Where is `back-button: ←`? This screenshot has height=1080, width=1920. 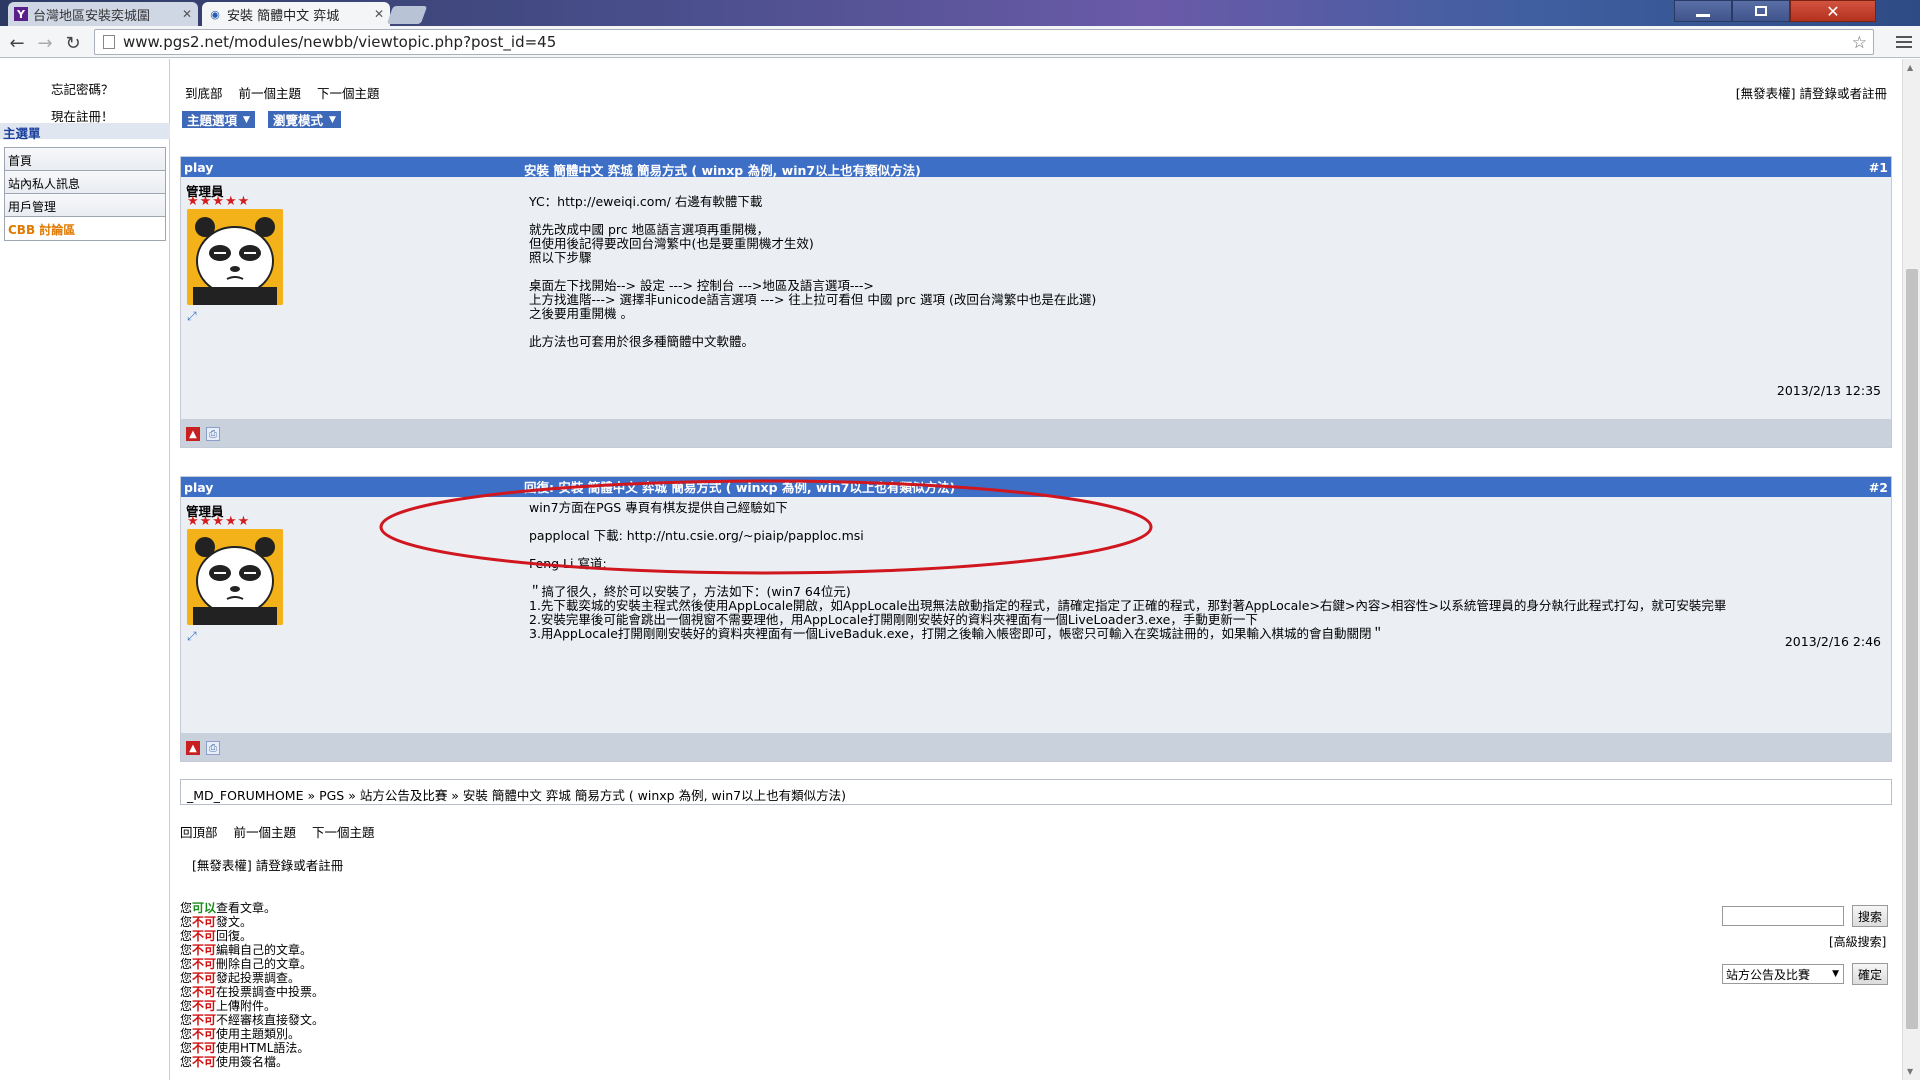
back-button: ← is located at coordinates (17, 43).